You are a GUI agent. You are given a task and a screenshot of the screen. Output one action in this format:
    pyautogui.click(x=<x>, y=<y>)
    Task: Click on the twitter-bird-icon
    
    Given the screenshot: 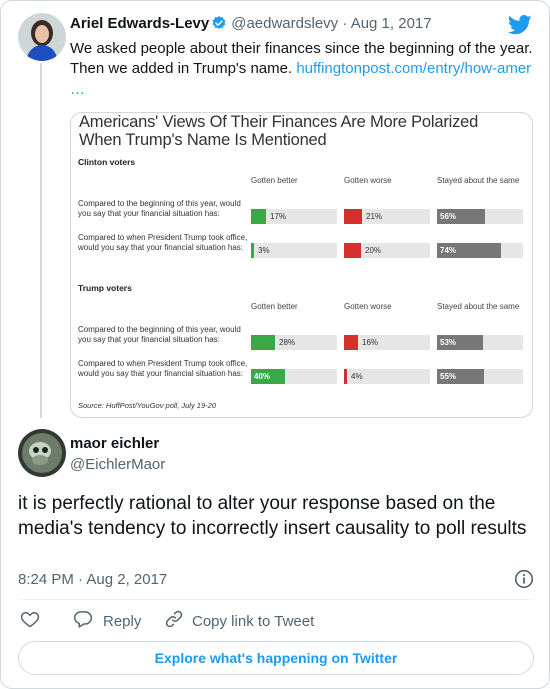 What is the action you would take?
    pyautogui.click(x=519, y=27)
    